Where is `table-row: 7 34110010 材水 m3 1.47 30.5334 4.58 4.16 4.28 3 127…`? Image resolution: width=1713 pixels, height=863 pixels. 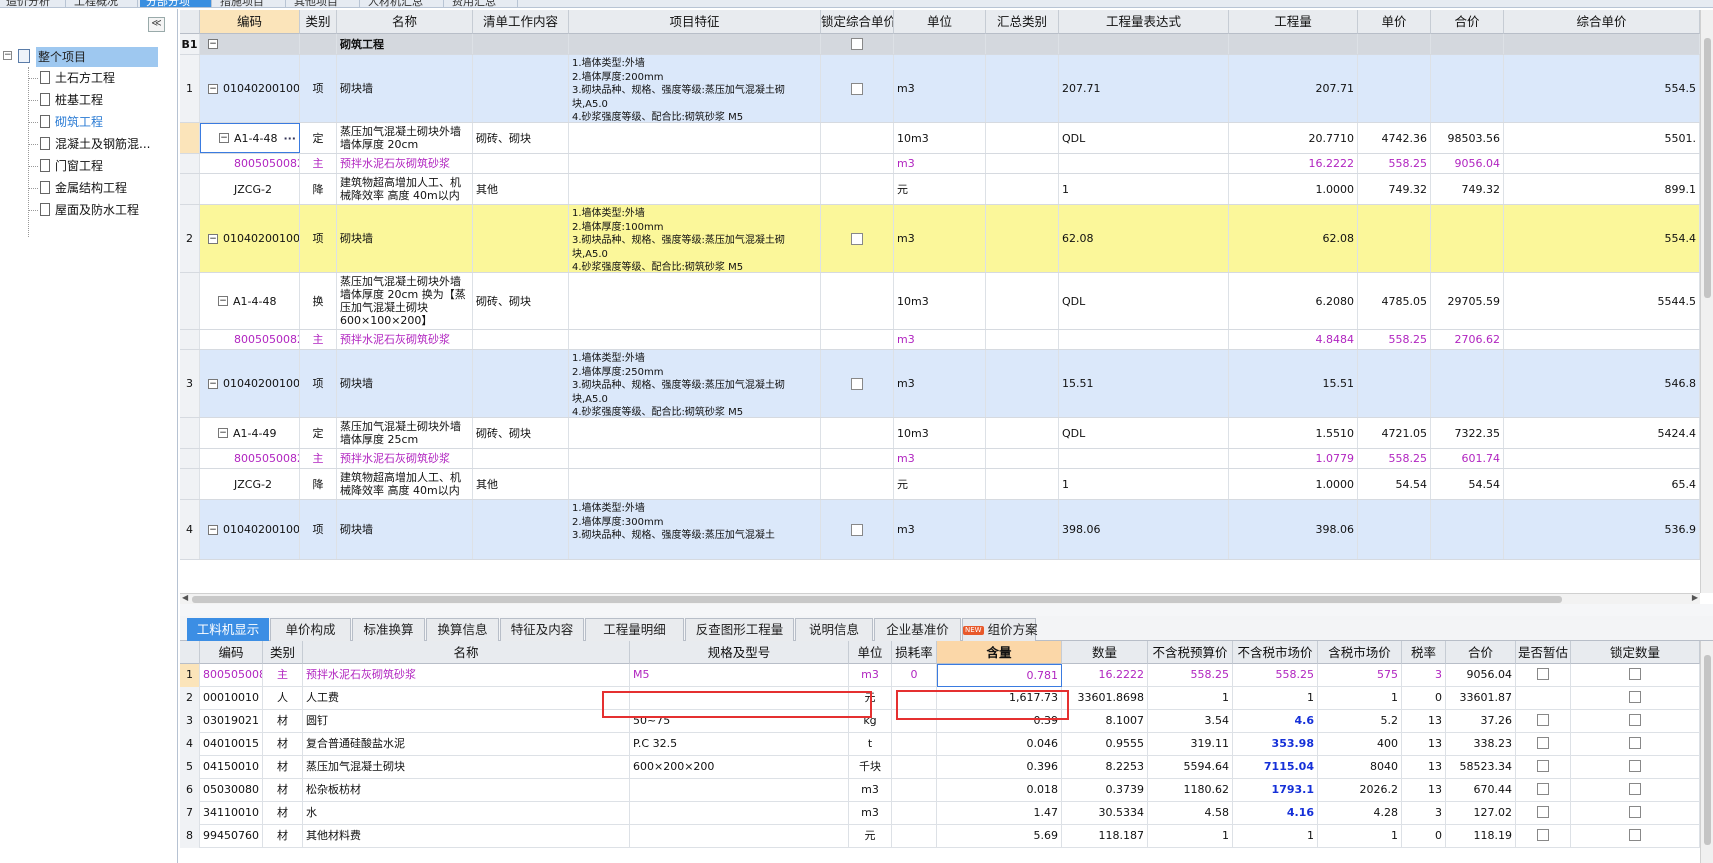 table-row: 7 34110010 材水 m3 1.47 30.5334 4.58 4.16 4.28 3 127… is located at coordinates (940, 813).